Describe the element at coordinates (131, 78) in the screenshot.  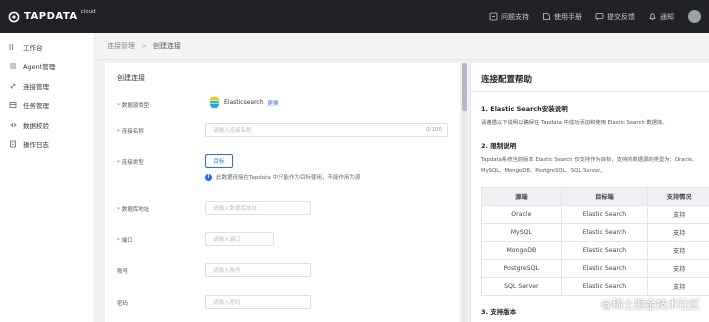
I see `form-title: 创建连接` at that location.